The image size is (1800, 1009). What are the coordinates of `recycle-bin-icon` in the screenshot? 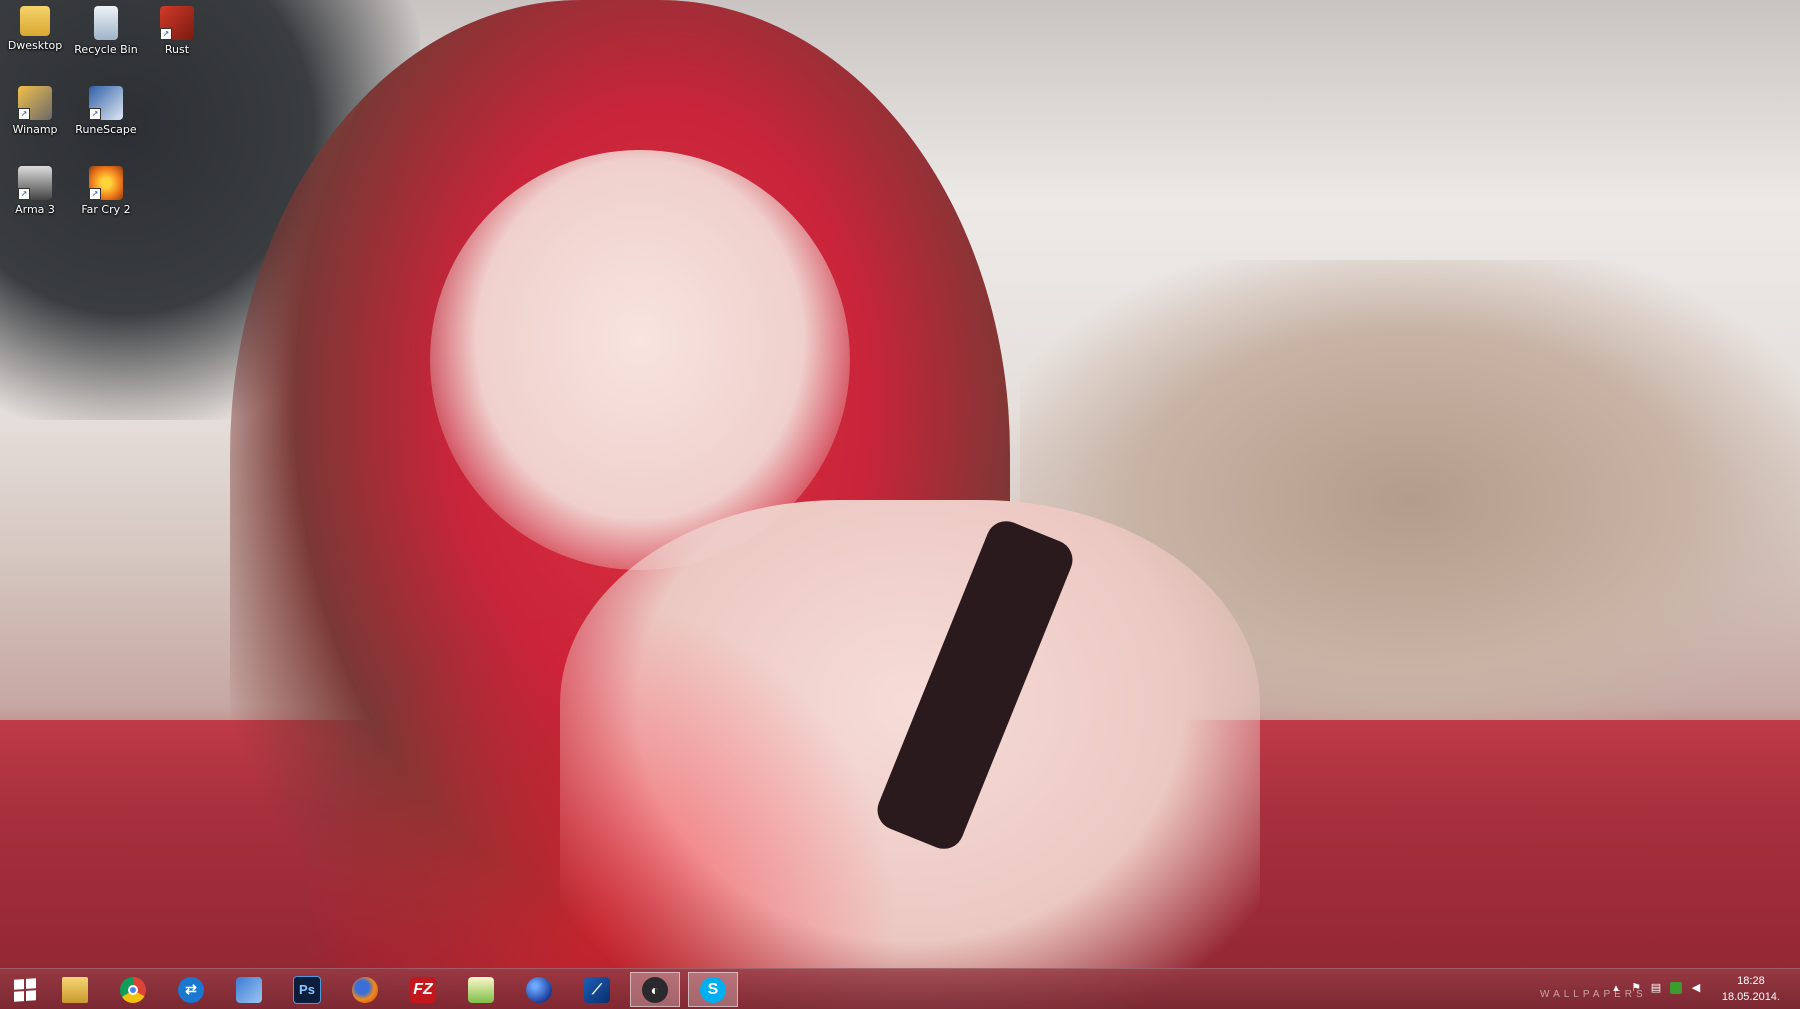 It's located at (106, 23).